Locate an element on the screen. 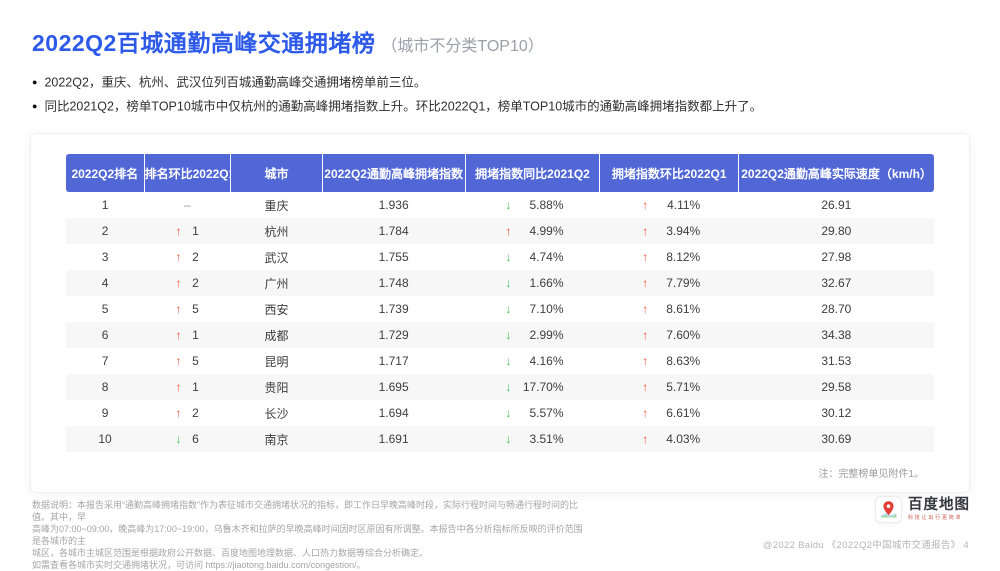 The width and height of the screenshot is (1000, 571). qoq-change-cell: ↑ 5.71% is located at coordinates (669, 387).